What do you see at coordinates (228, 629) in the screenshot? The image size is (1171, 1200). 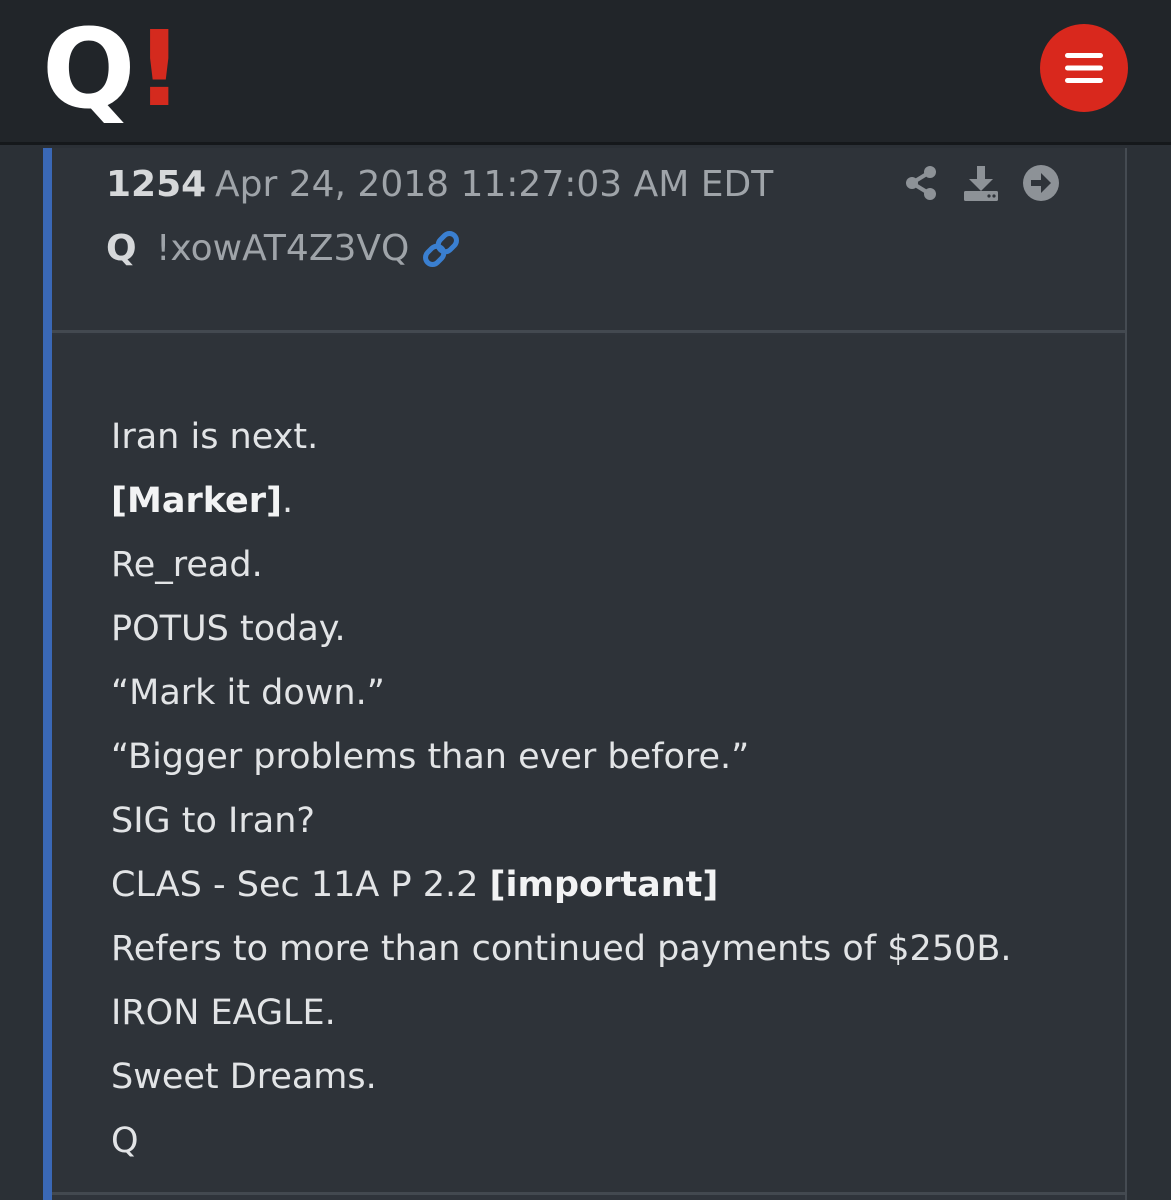 I see `post-line-text: POTUS today.` at bounding box center [228, 629].